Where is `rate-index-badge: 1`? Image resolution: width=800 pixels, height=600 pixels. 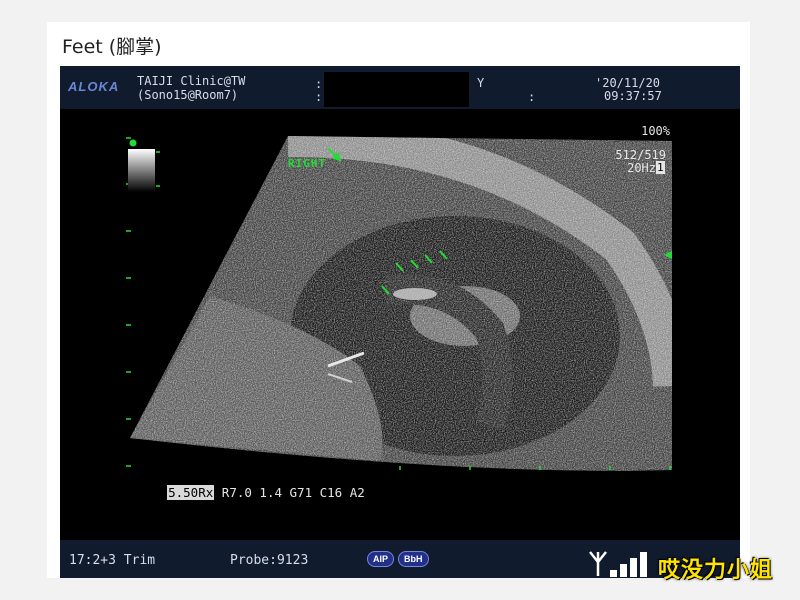
rate-index-badge: 1 is located at coordinates (660, 167).